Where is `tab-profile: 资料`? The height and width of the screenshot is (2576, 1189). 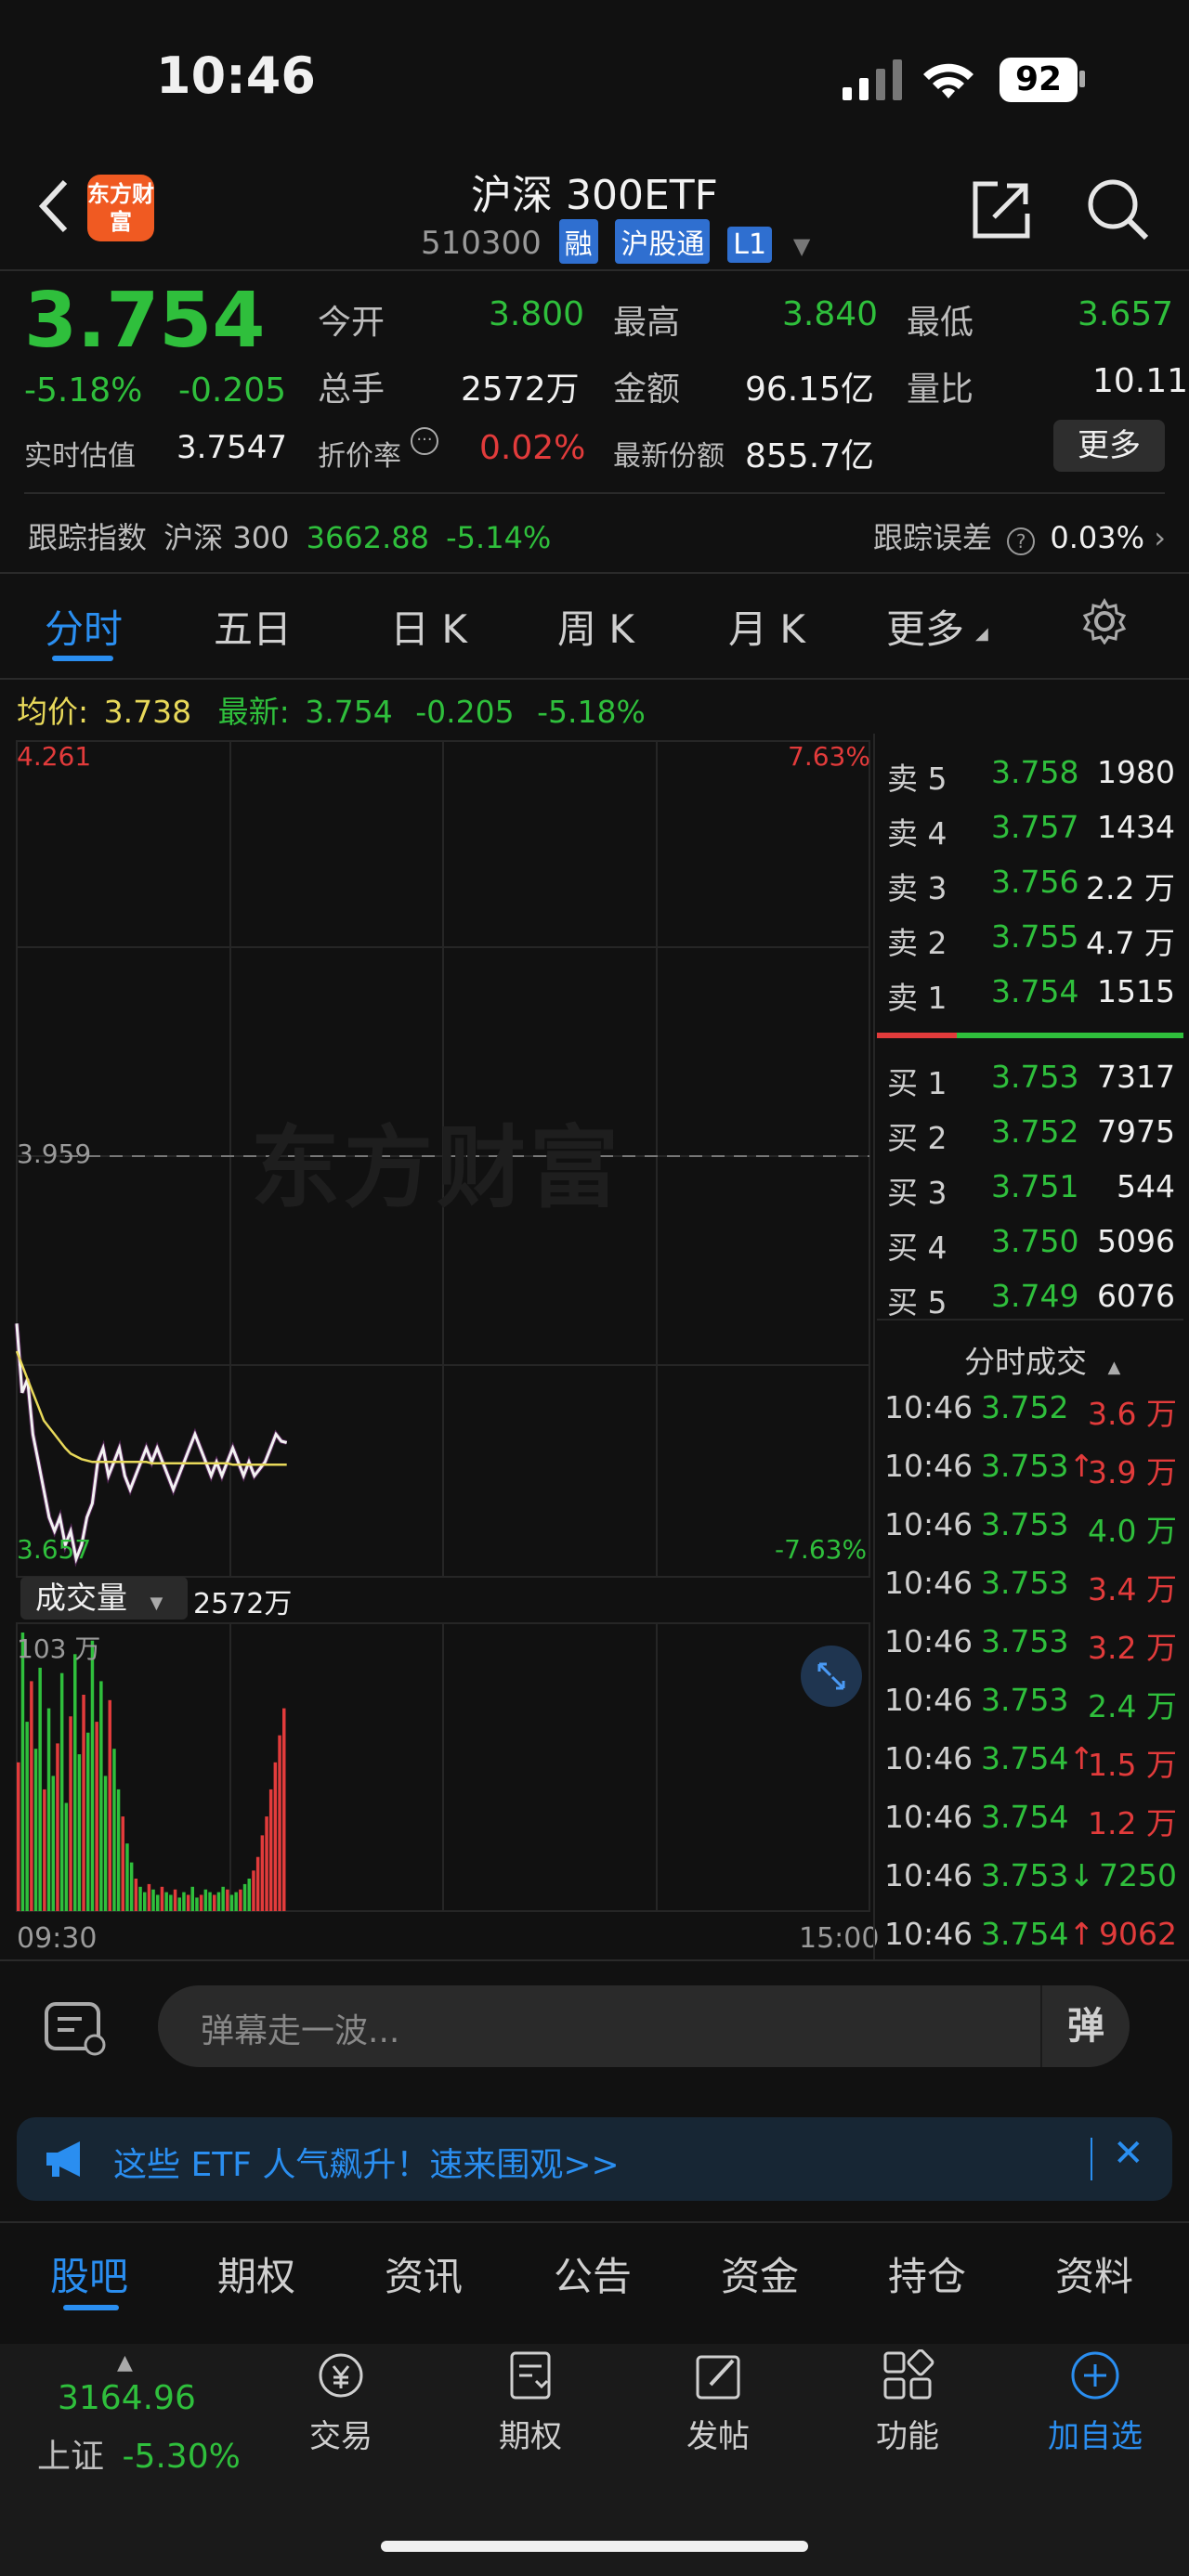
tab-profile: 资料 is located at coordinates (1094, 2273).